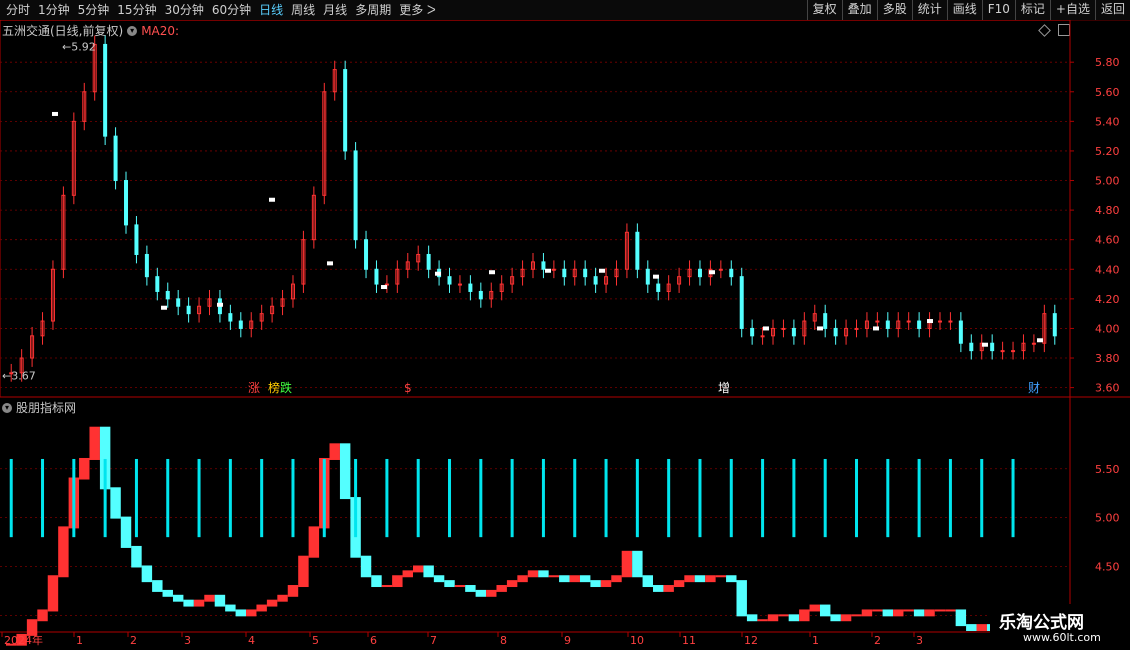 Image resolution: width=1130 pixels, height=650 pixels. Describe the element at coordinates (417, 10) in the screenshot. I see `period-tab: 更多 ᐳ` at that location.